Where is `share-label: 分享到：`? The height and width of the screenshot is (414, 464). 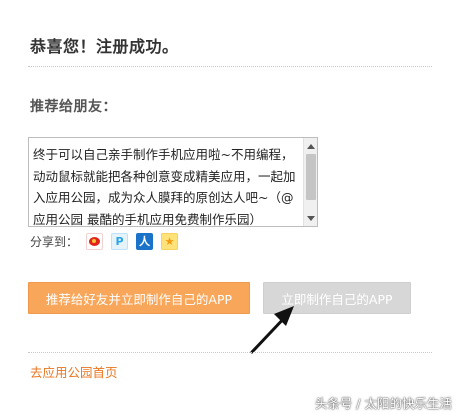 share-label: 分享到： is located at coordinates (54, 241).